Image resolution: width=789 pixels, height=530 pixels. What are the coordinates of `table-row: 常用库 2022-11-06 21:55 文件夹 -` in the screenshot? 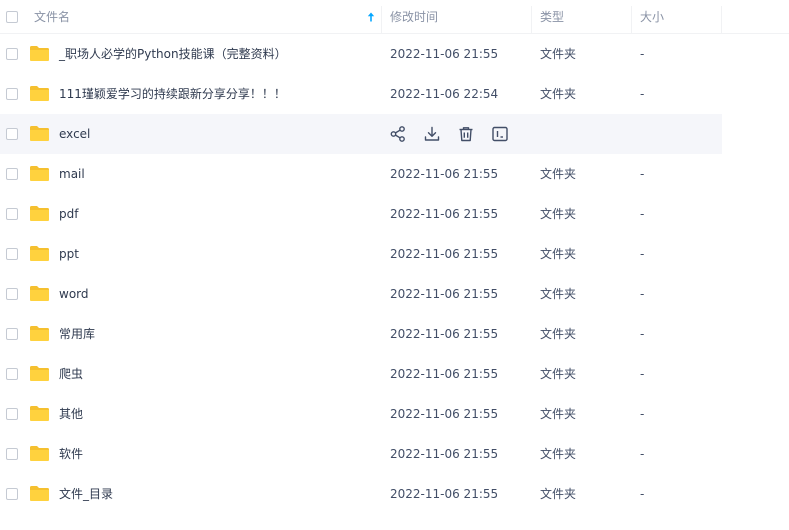 It's located at (394, 334).